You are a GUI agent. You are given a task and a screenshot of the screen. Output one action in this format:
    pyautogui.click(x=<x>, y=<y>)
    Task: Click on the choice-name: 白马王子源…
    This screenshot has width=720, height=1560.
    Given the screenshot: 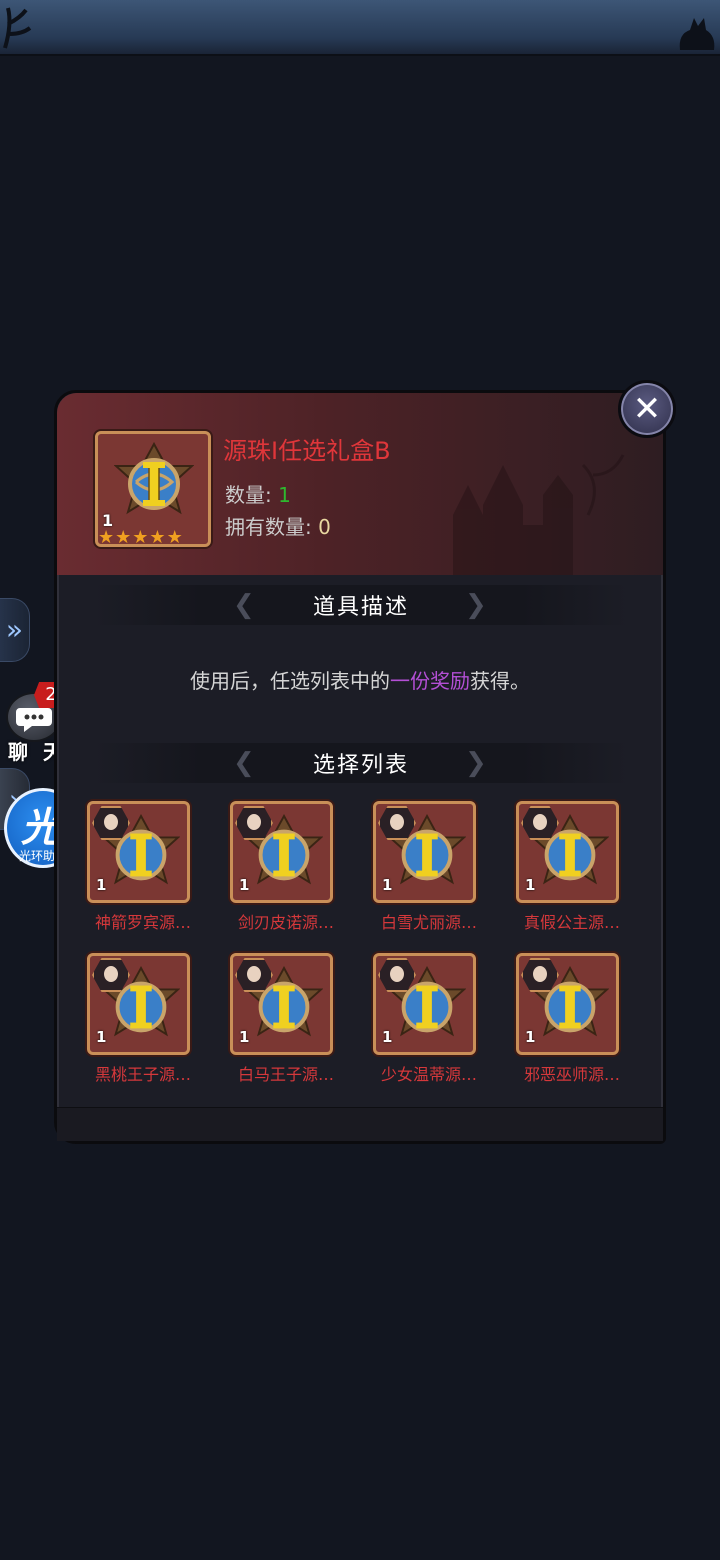 What is the action you would take?
    pyautogui.click(x=285, y=1074)
    